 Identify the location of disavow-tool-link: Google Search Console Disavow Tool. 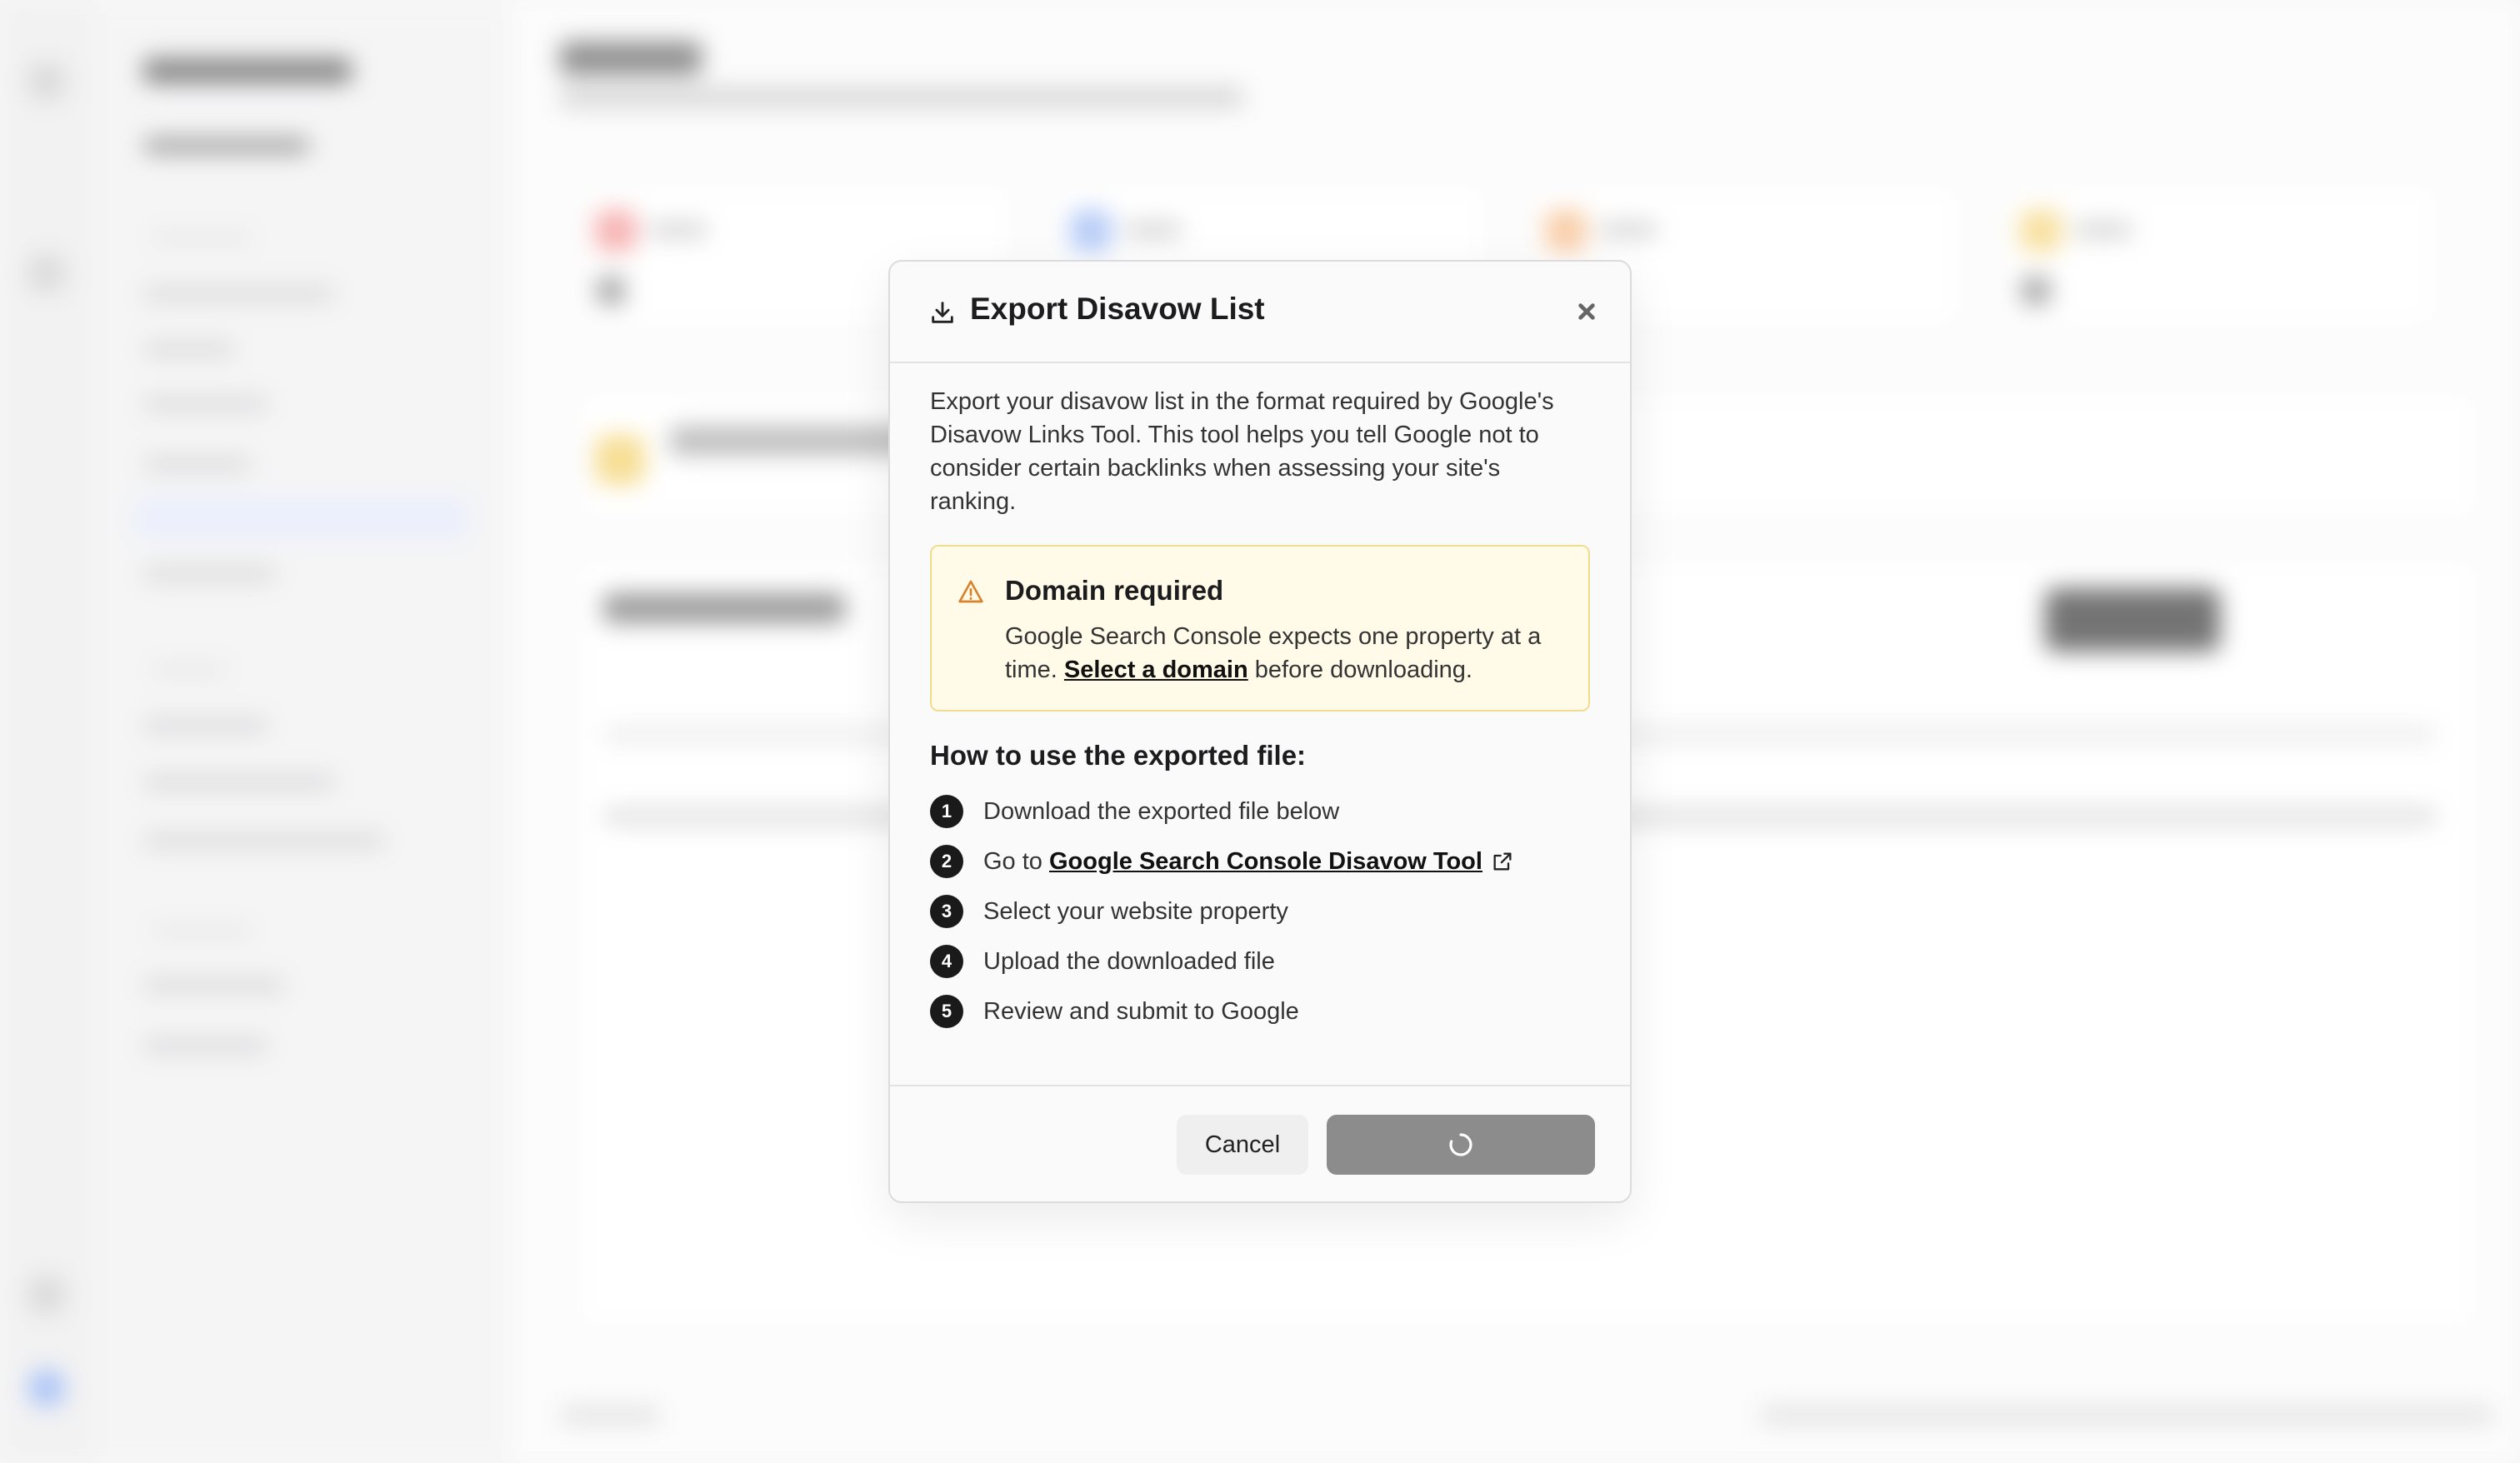
(1265, 862).